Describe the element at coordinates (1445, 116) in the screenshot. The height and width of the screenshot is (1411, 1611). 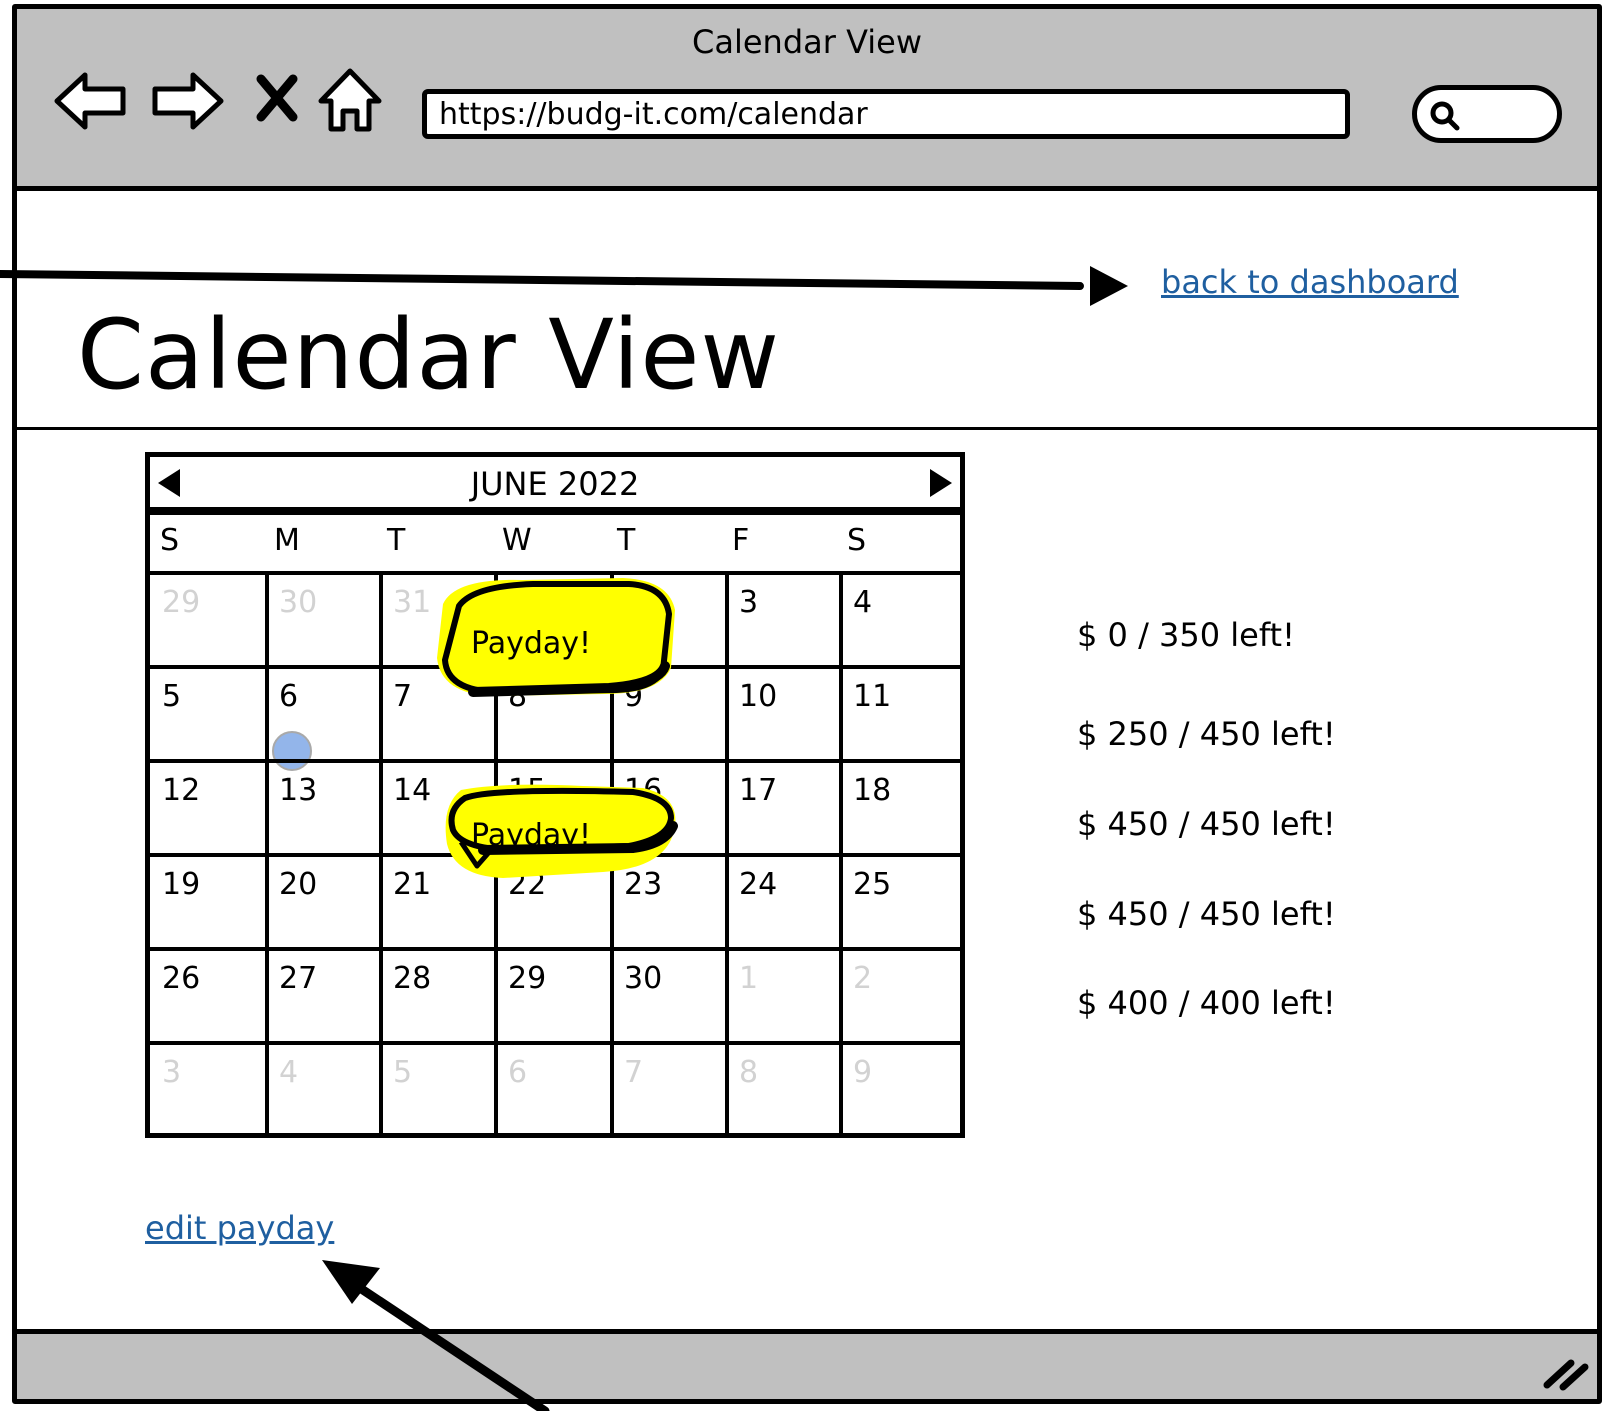
I see `search-icon` at that location.